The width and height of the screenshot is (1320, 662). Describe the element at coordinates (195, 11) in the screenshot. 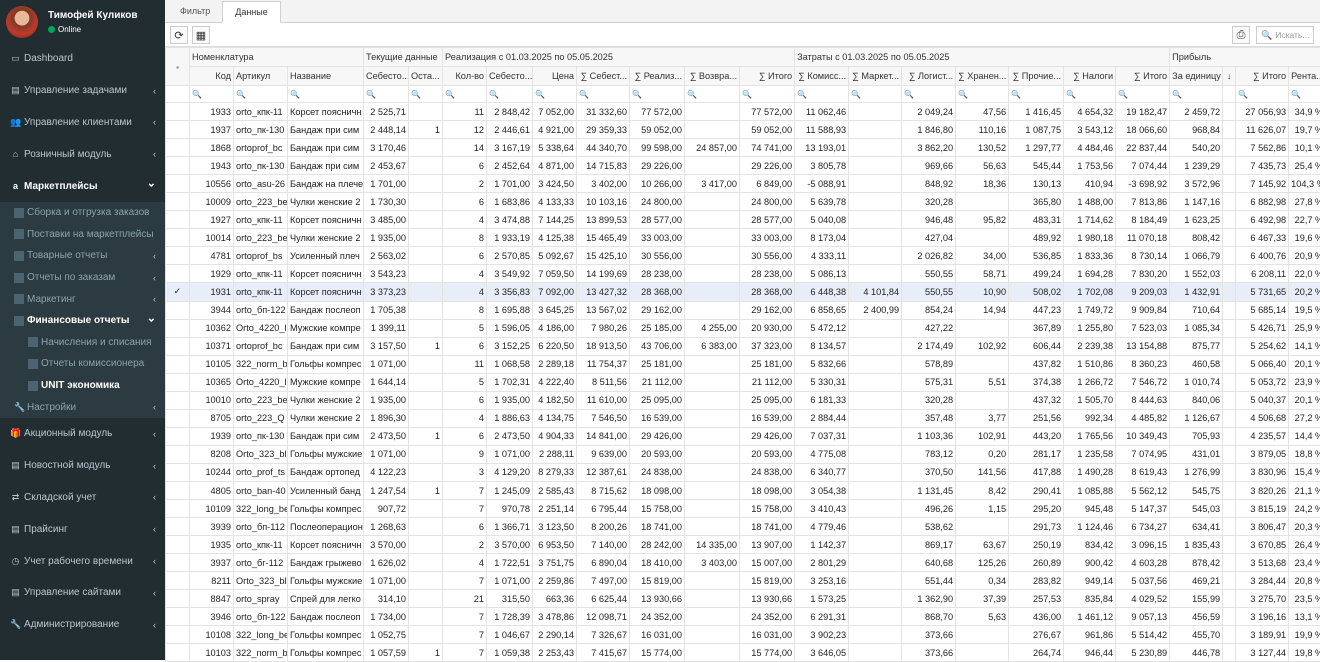

I see `tab-filter: Фильтр` at that location.